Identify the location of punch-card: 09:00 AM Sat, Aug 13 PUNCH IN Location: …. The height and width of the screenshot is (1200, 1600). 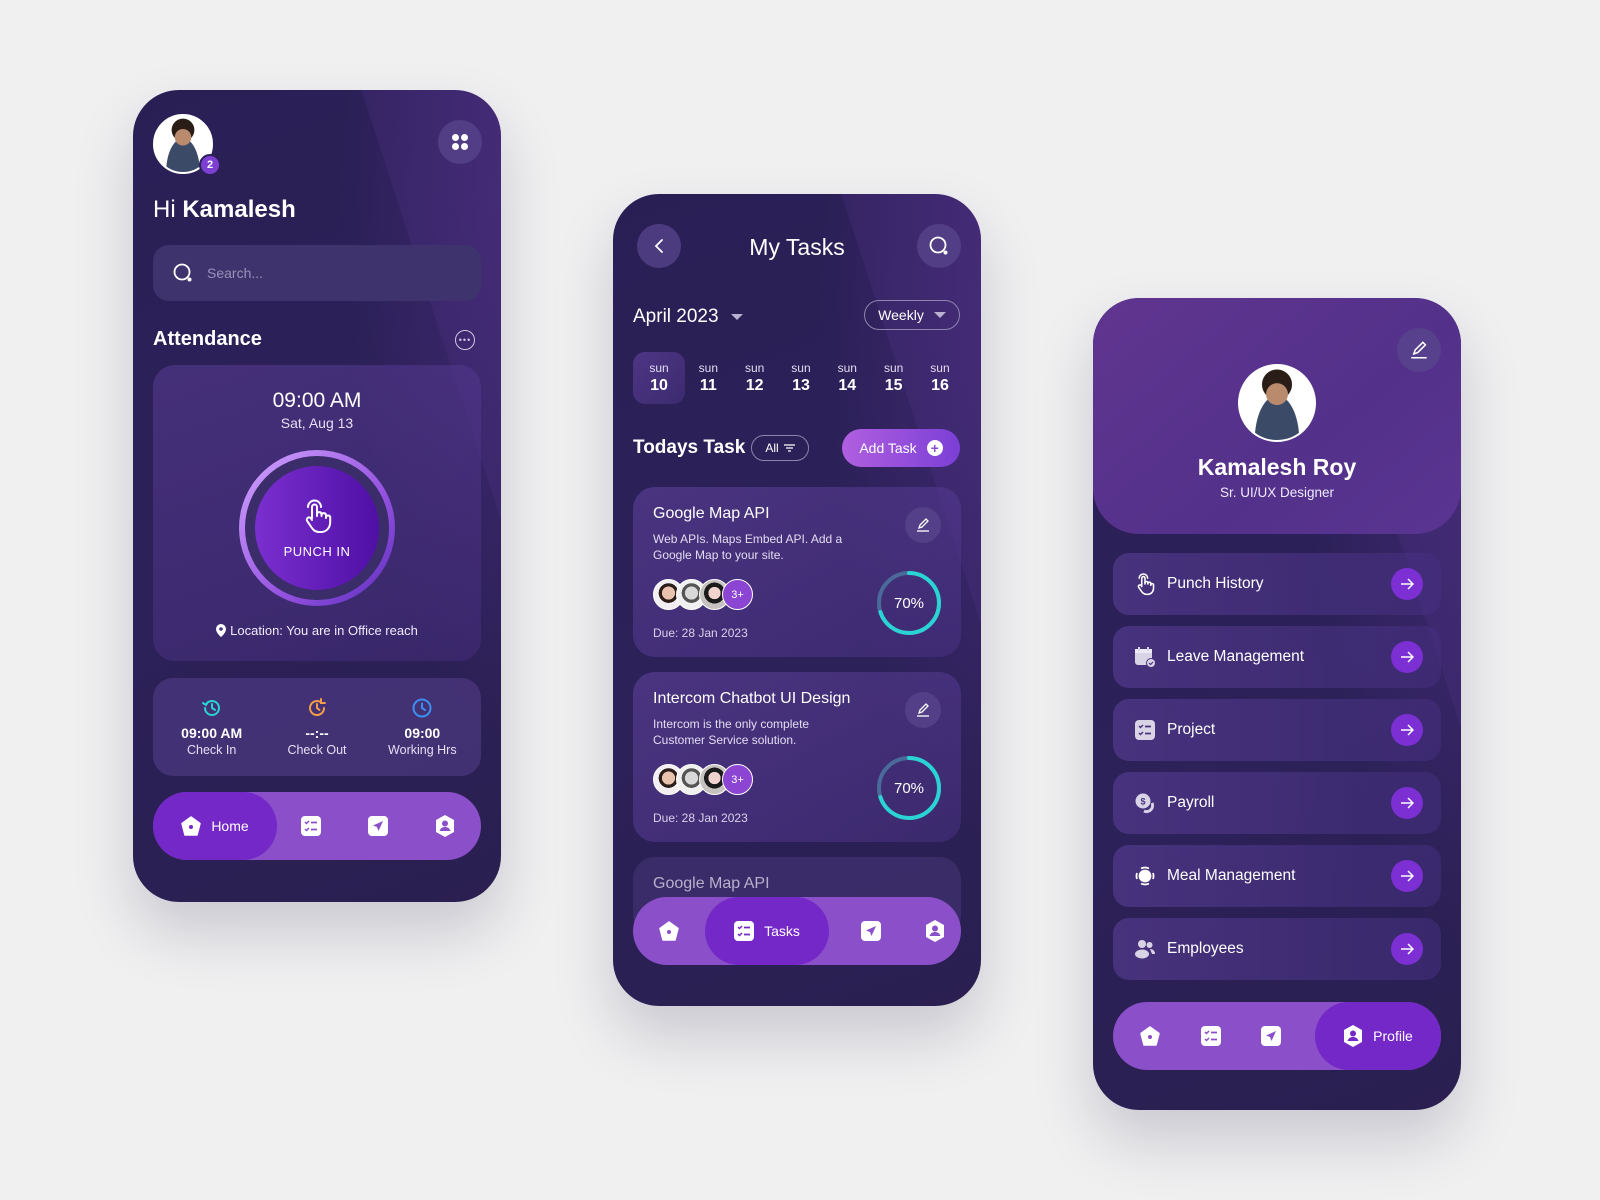
(317, 513).